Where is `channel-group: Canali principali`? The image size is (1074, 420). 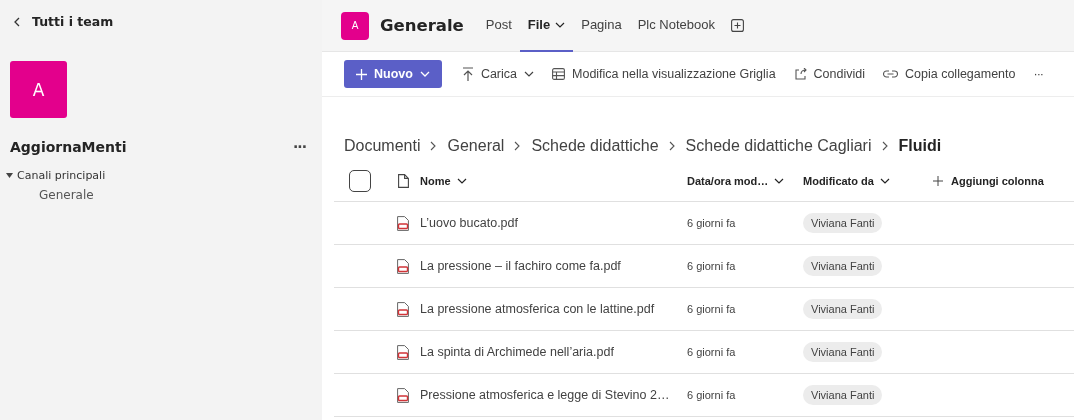
channel-group: Canali principali is located at coordinates (164, 175).